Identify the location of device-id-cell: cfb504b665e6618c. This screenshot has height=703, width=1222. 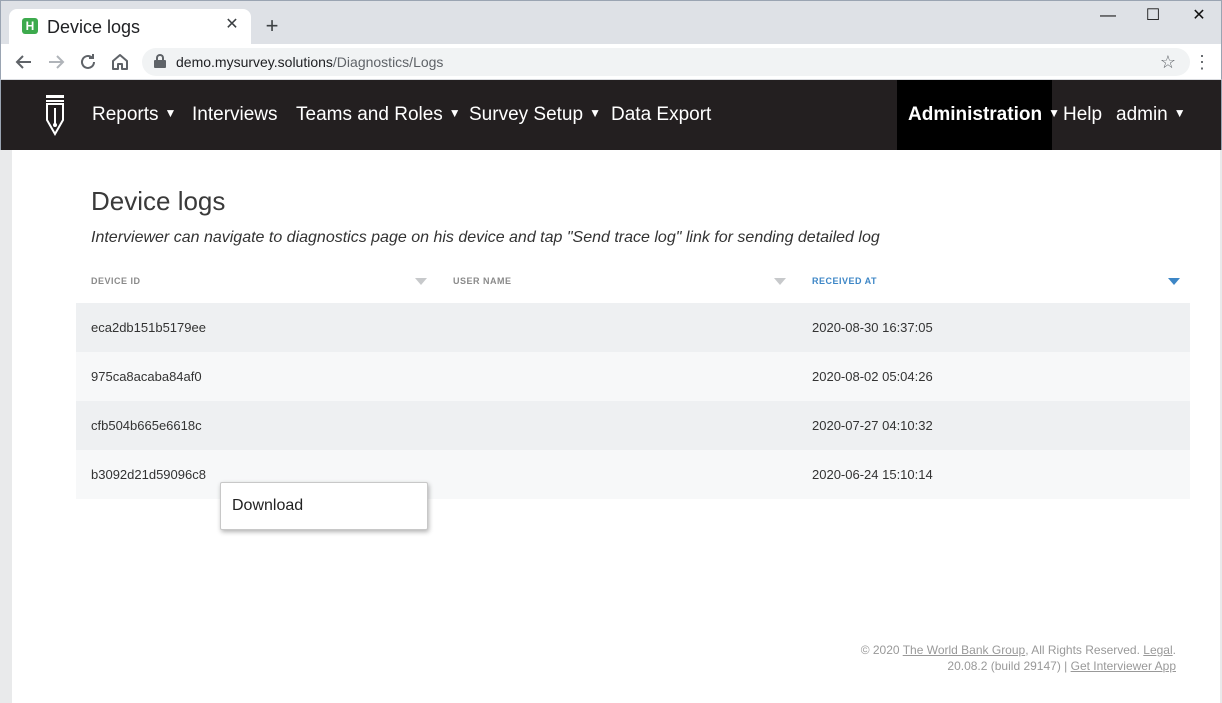
(146, 425).